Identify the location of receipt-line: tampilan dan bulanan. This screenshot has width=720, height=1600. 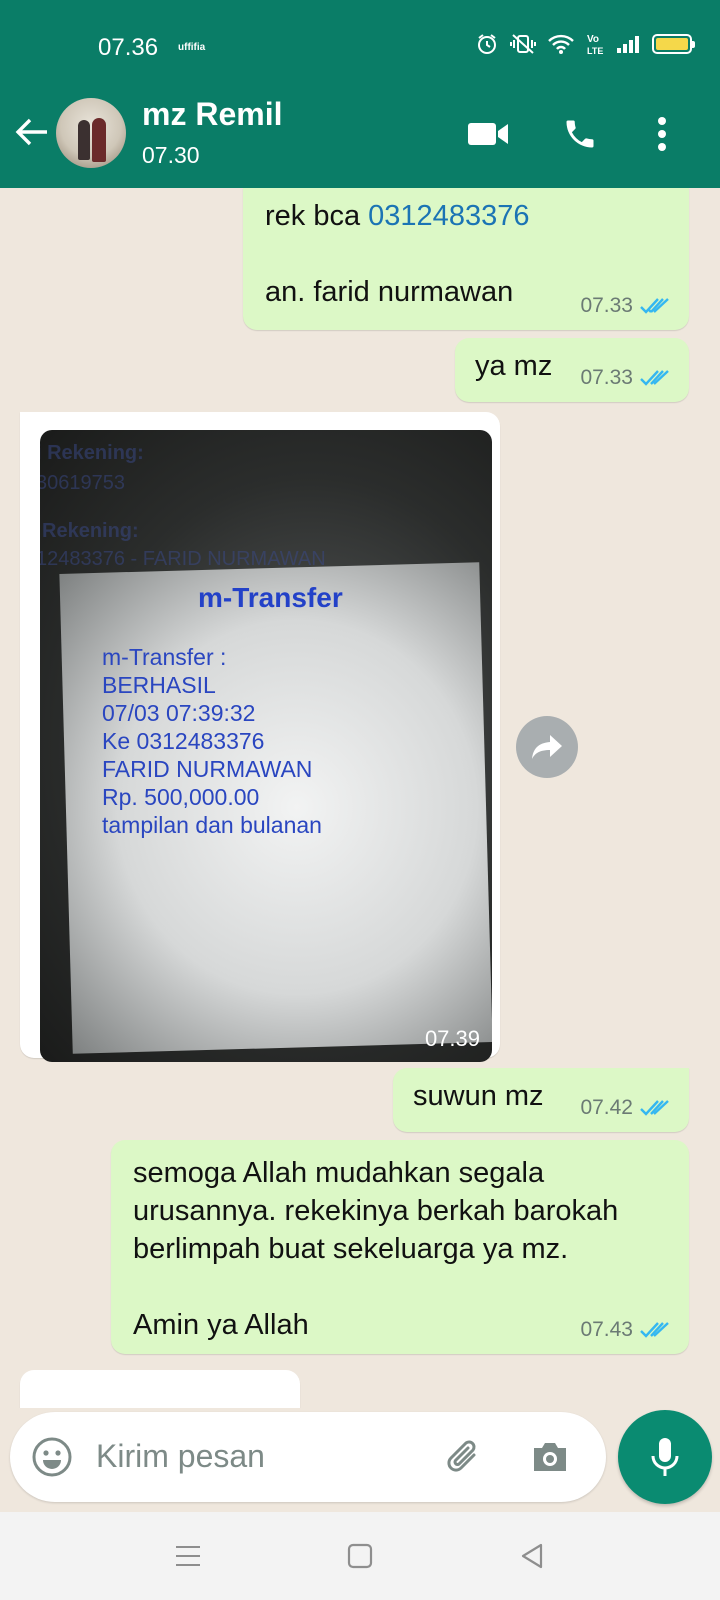
(212, 825).